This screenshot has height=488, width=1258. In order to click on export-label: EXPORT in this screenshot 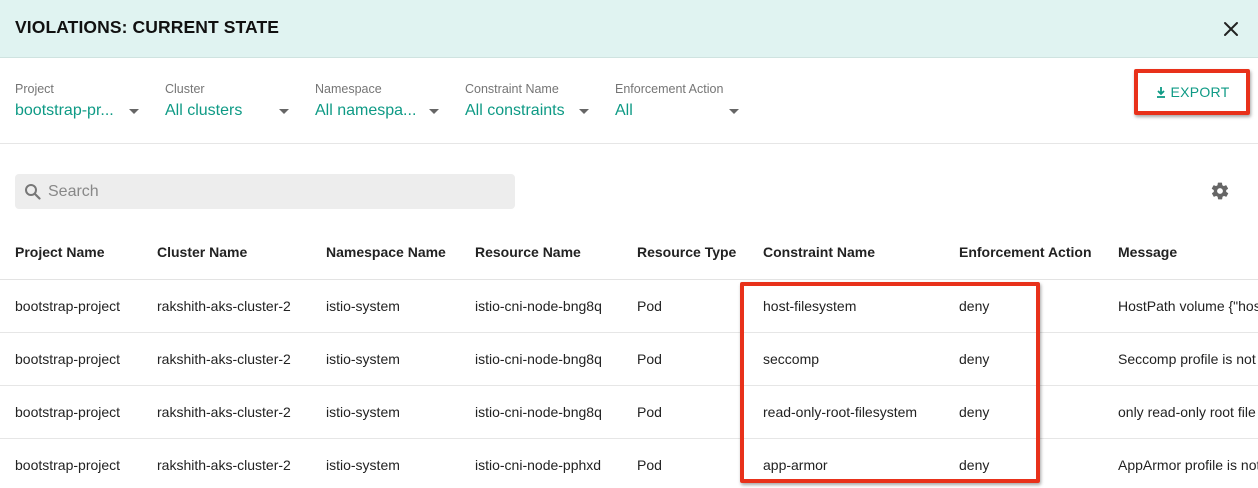, I will do `click(1200, 92)`.